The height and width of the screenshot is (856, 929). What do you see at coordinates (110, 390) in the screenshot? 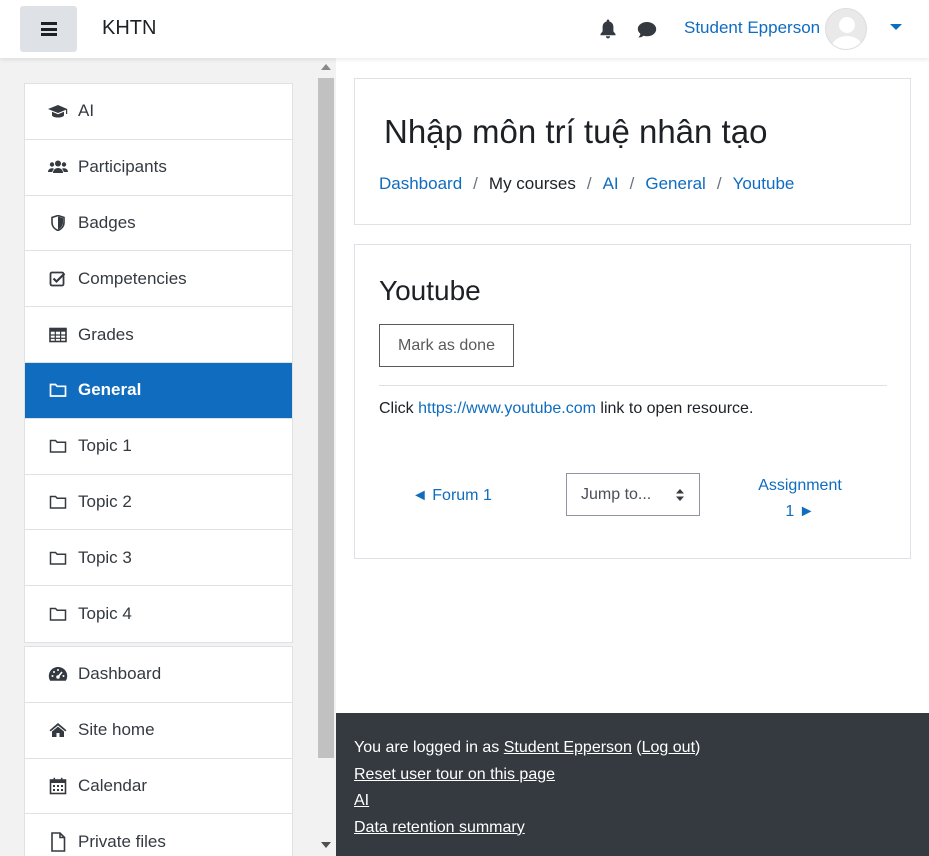
I see `nav-item-label: General` at bounding box center [110, 390].